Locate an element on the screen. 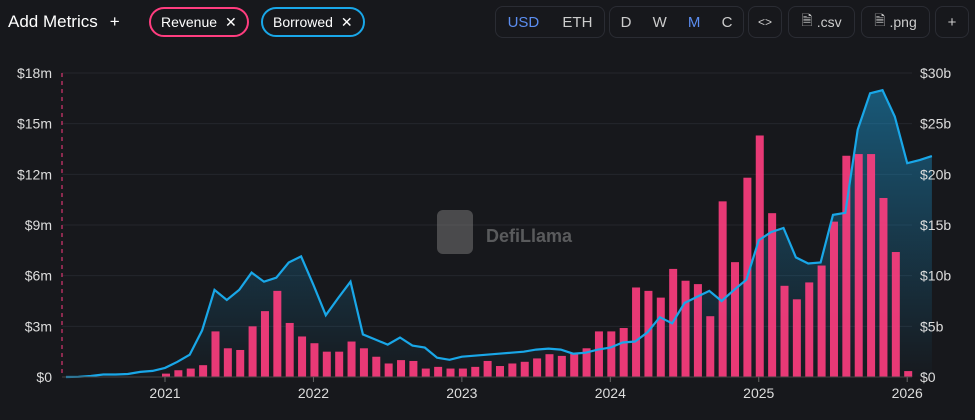 The height and width of the screenshot is (420, 975). left-axis-tick: $6m is located at coordinates (38, 276).